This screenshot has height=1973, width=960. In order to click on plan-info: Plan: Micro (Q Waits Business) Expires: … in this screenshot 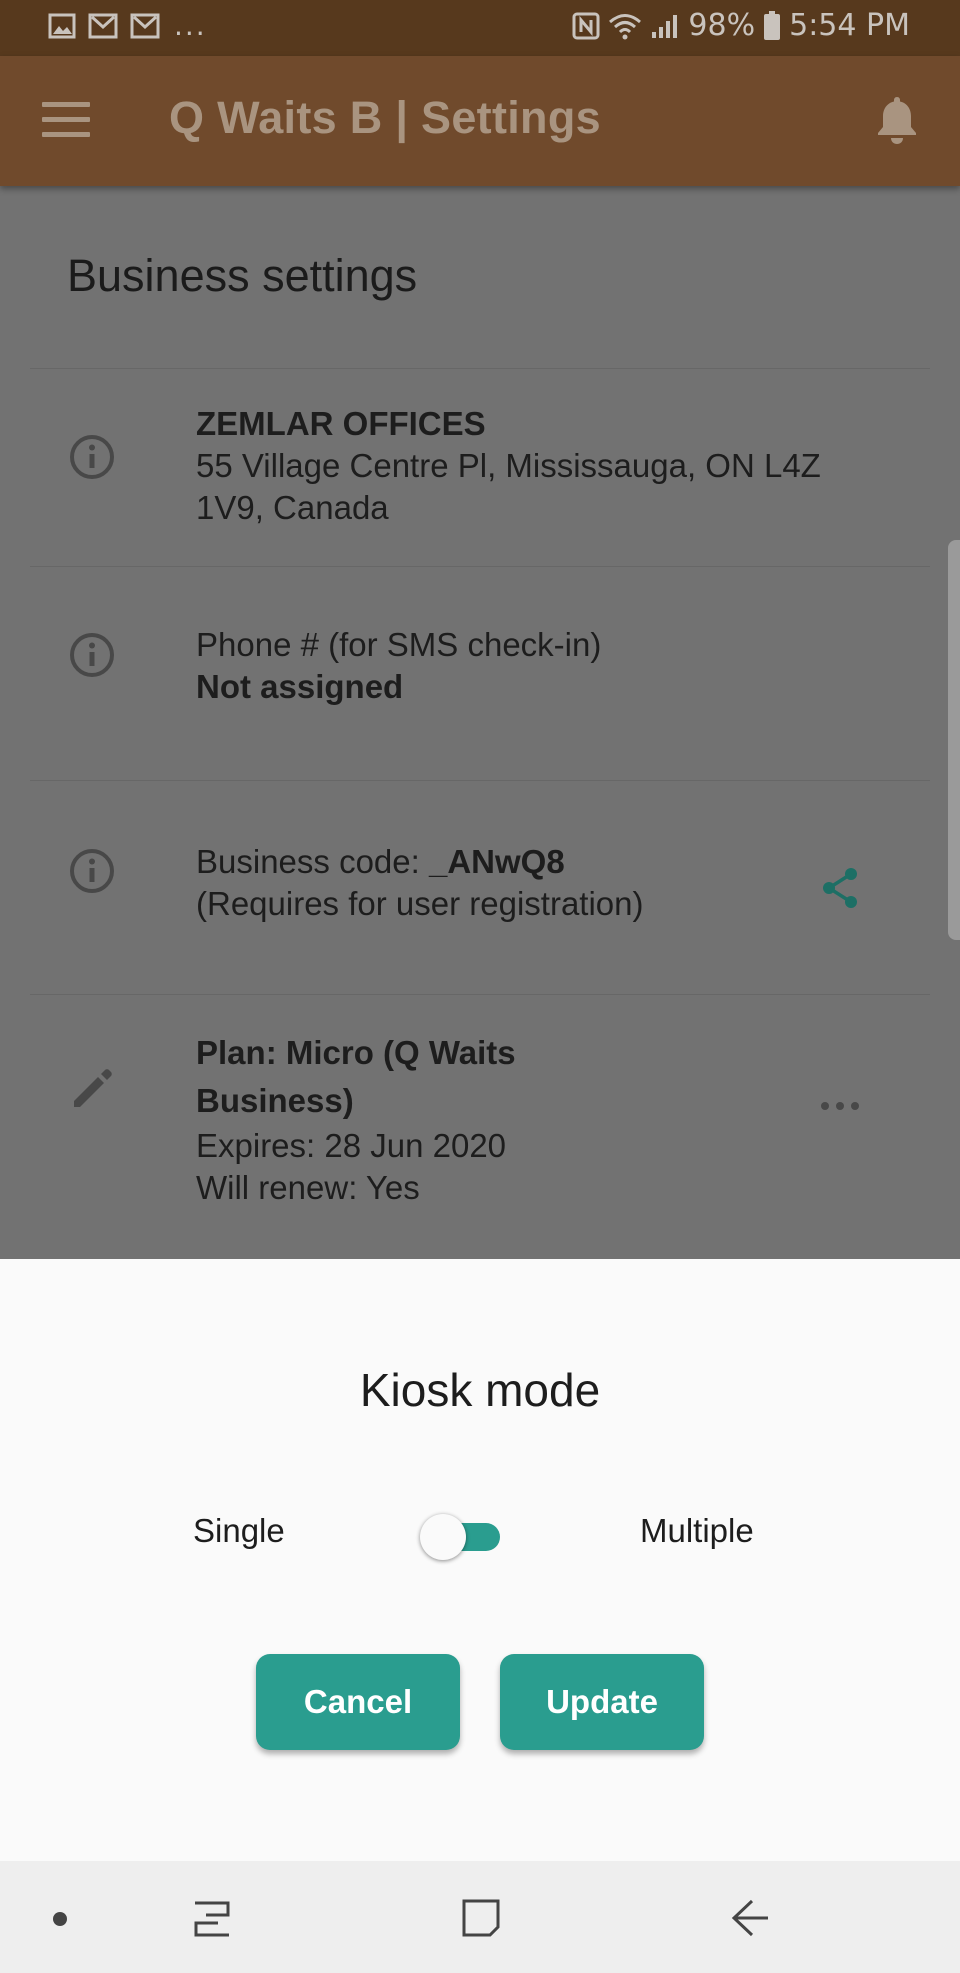, I will do `click(406, 1119)`.